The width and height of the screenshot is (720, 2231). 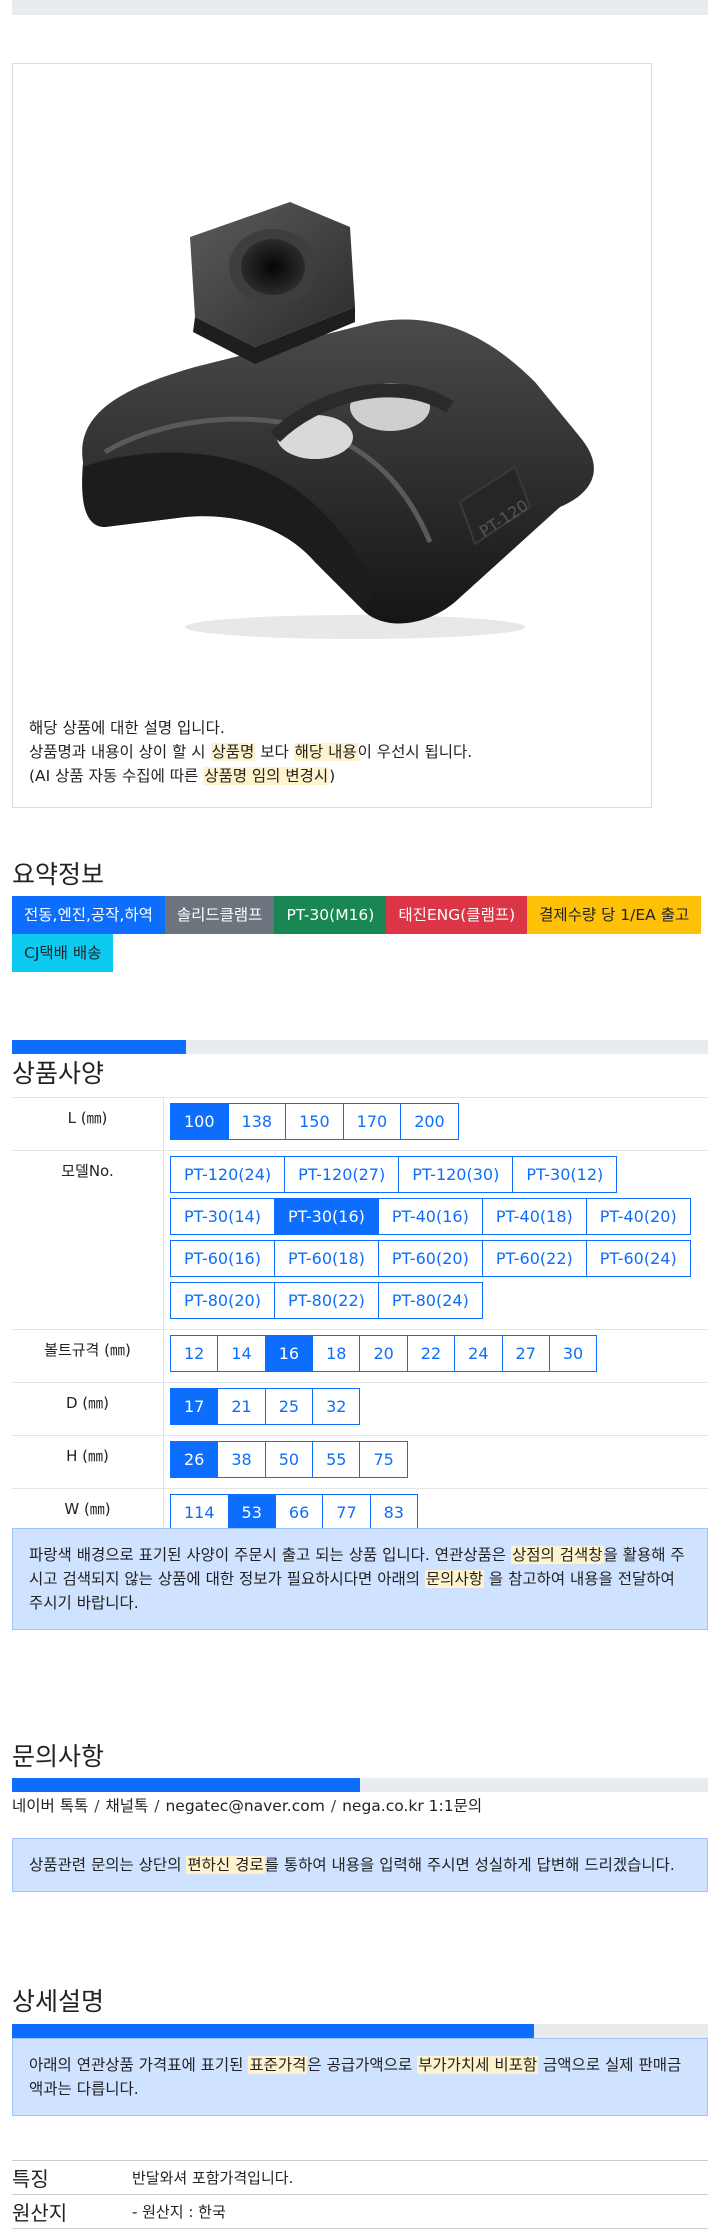 I want to click on spec-option-button: 53, so click(x=251, y=1512).